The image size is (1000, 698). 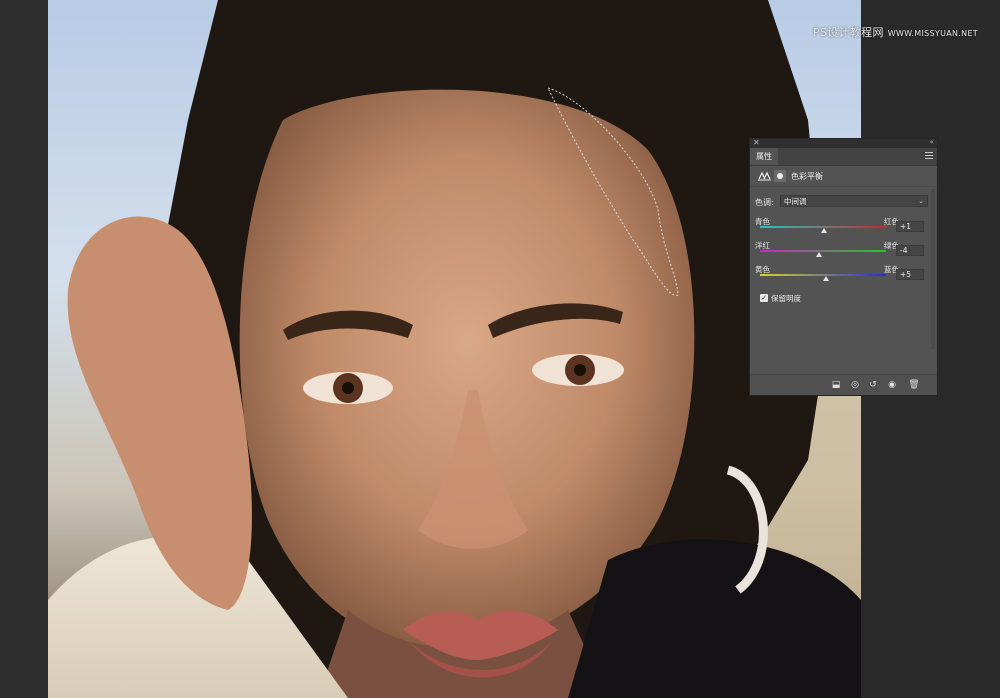 What do you see at coordinates (843, 143) in the screenshot?
I see `panel-titlebar: ✕ «` at bounding box center [843, 143].